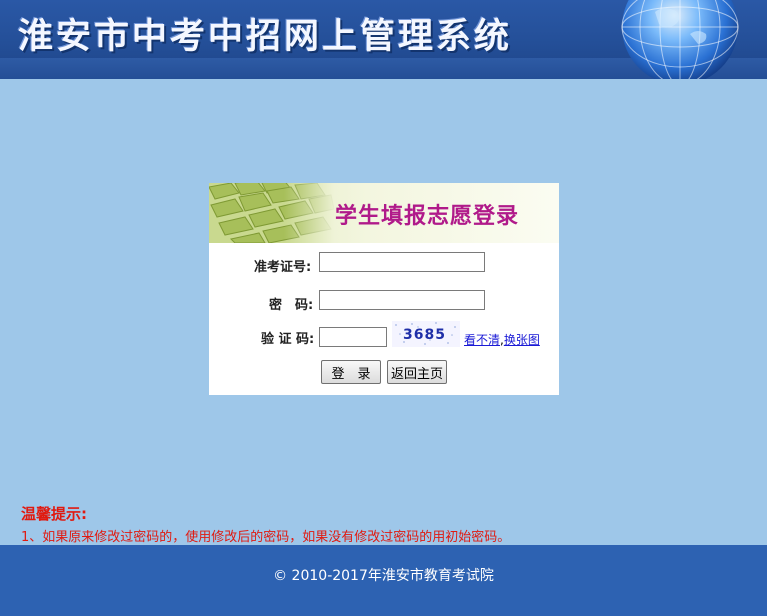 The image size is (767, 616). What do you see at coordinates (417, 372) in the screenshot?
I see `back-home-button: 返回主页` at bounding box center [417, 372].